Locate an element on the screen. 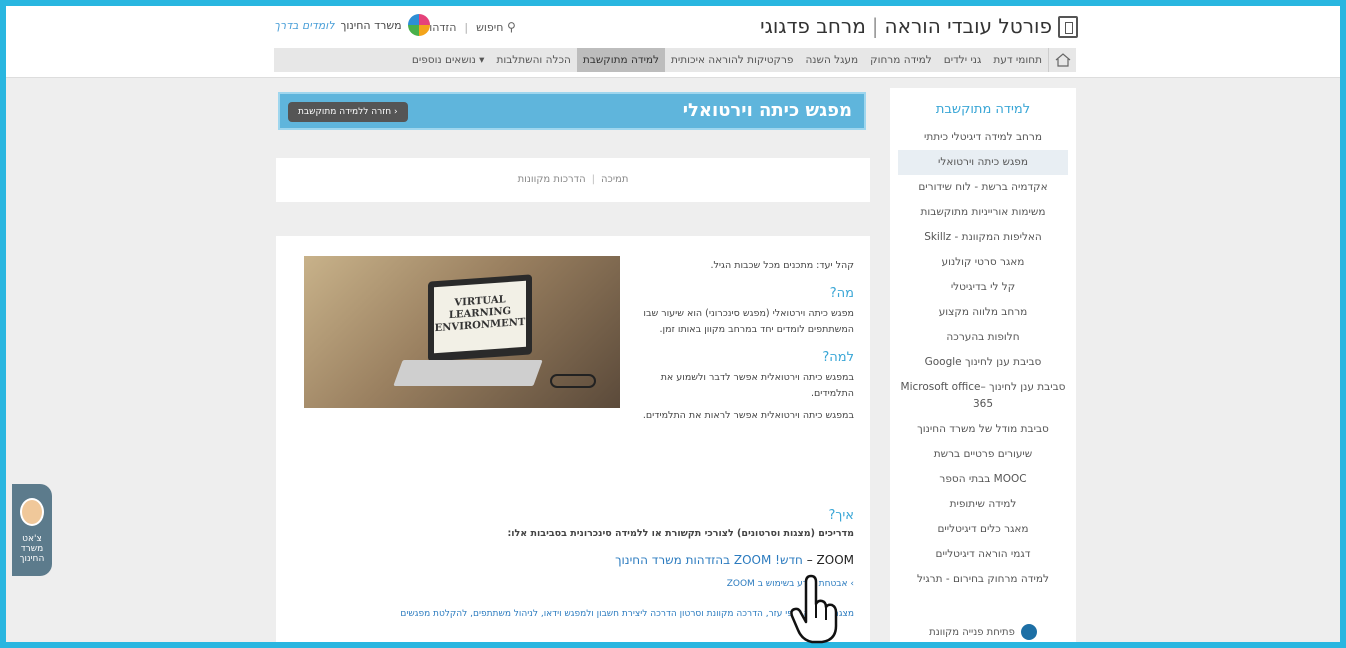 This screenshot has height=648, width=1346. sidebar-item: סביבת ענן לחינוך –Microsoft office 365 is located at coordinates (983, 396).